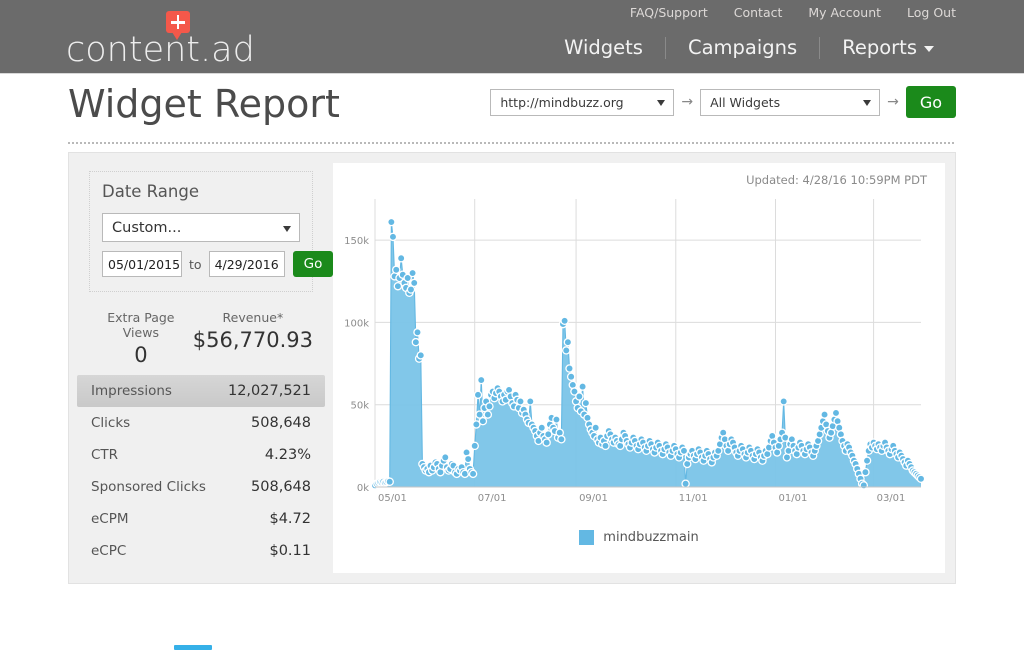 Image resolution: width=1024 pixels, height=650 pixels. What do you see at coordinates (356, 241) in the screenshot?
I see `svg-text: 150k` at bounding box center [356, 241].